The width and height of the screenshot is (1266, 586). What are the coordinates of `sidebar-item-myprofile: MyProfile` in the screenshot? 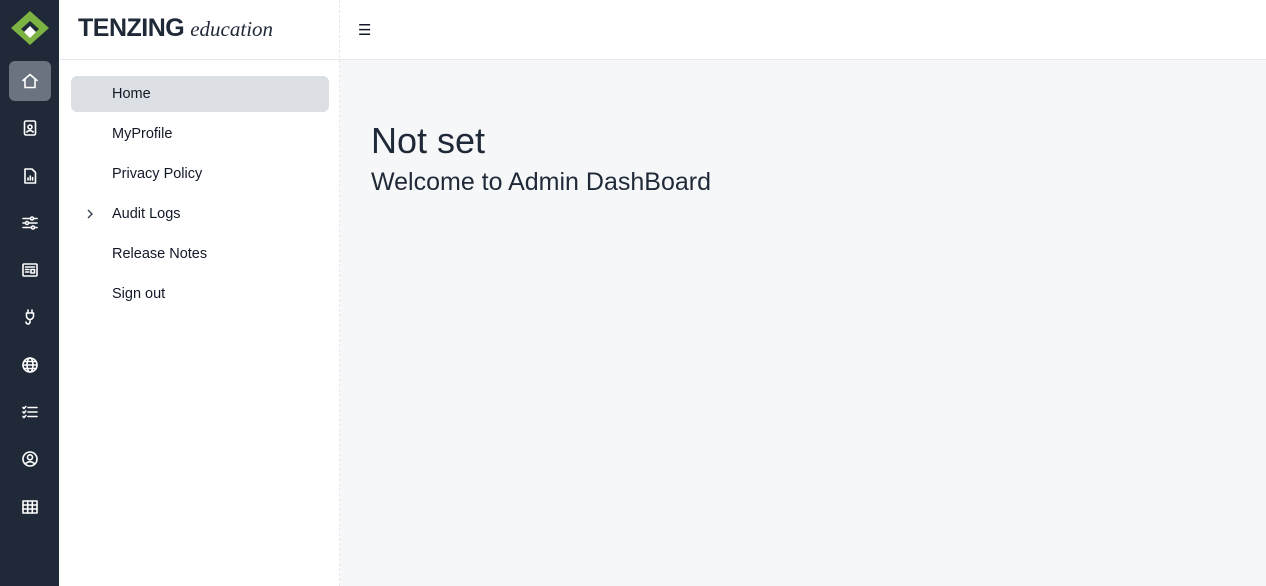 It's located at (200, 134).